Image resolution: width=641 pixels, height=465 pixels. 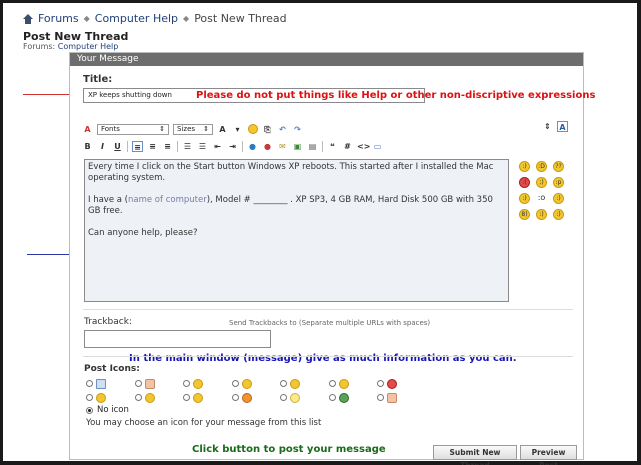 What do you see at coordinates (246, 397) in the screenshot?
I see `exclamation-icon` at bounding box center [246, 397].